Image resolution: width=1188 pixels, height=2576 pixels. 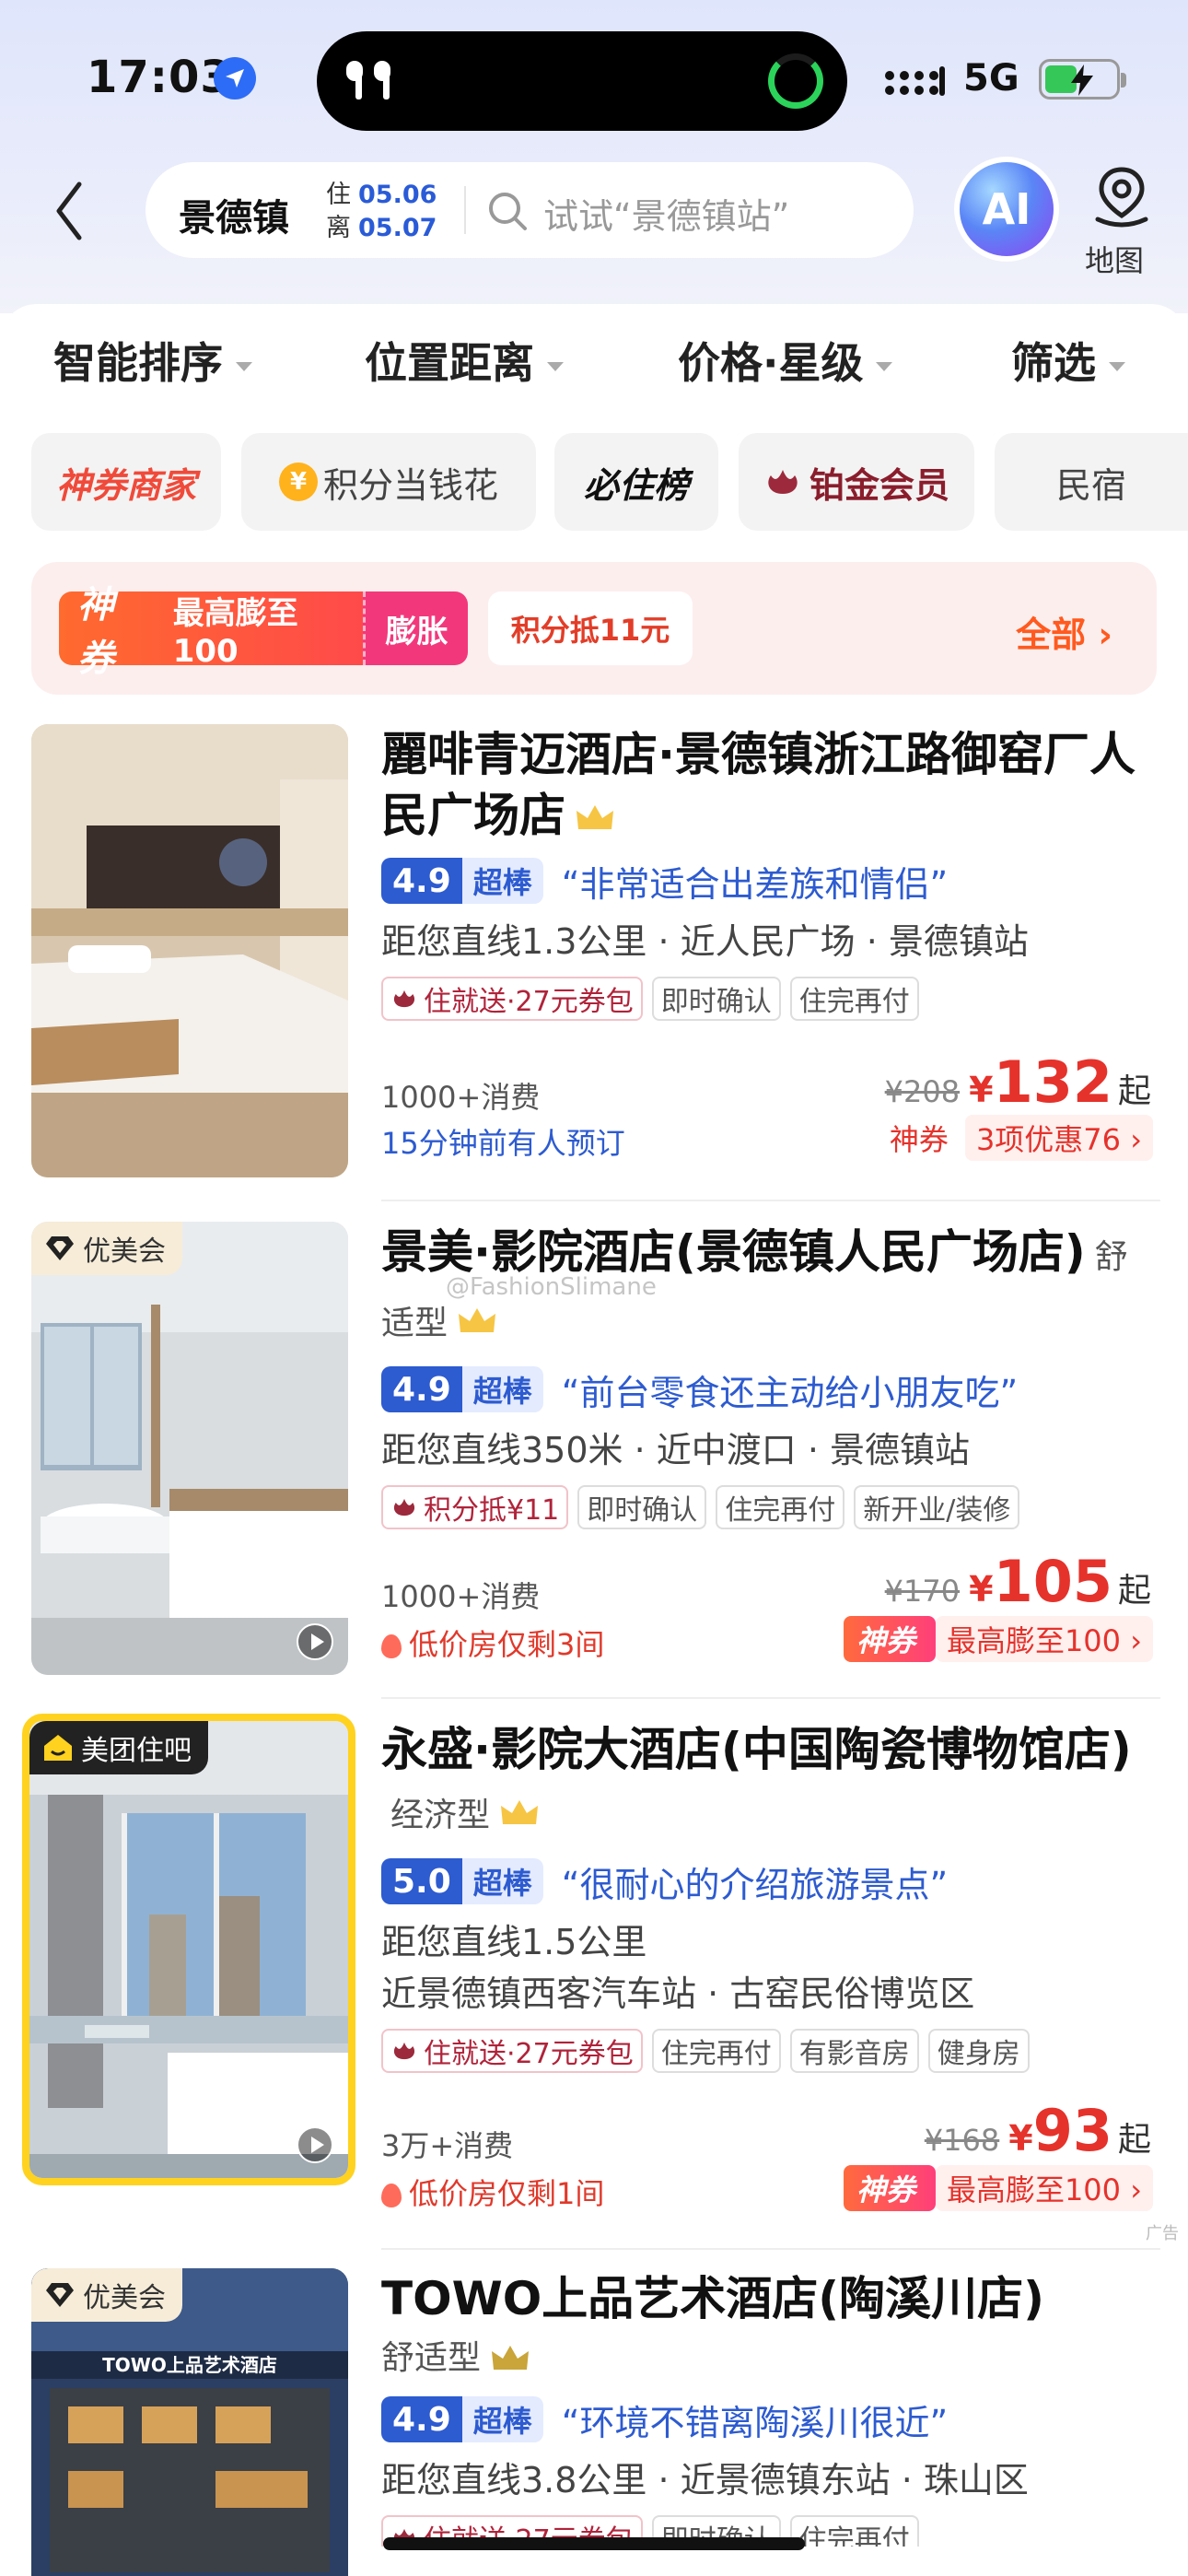 I want to click on hotel-photo: 优美会, so click(x=189, y=1448).